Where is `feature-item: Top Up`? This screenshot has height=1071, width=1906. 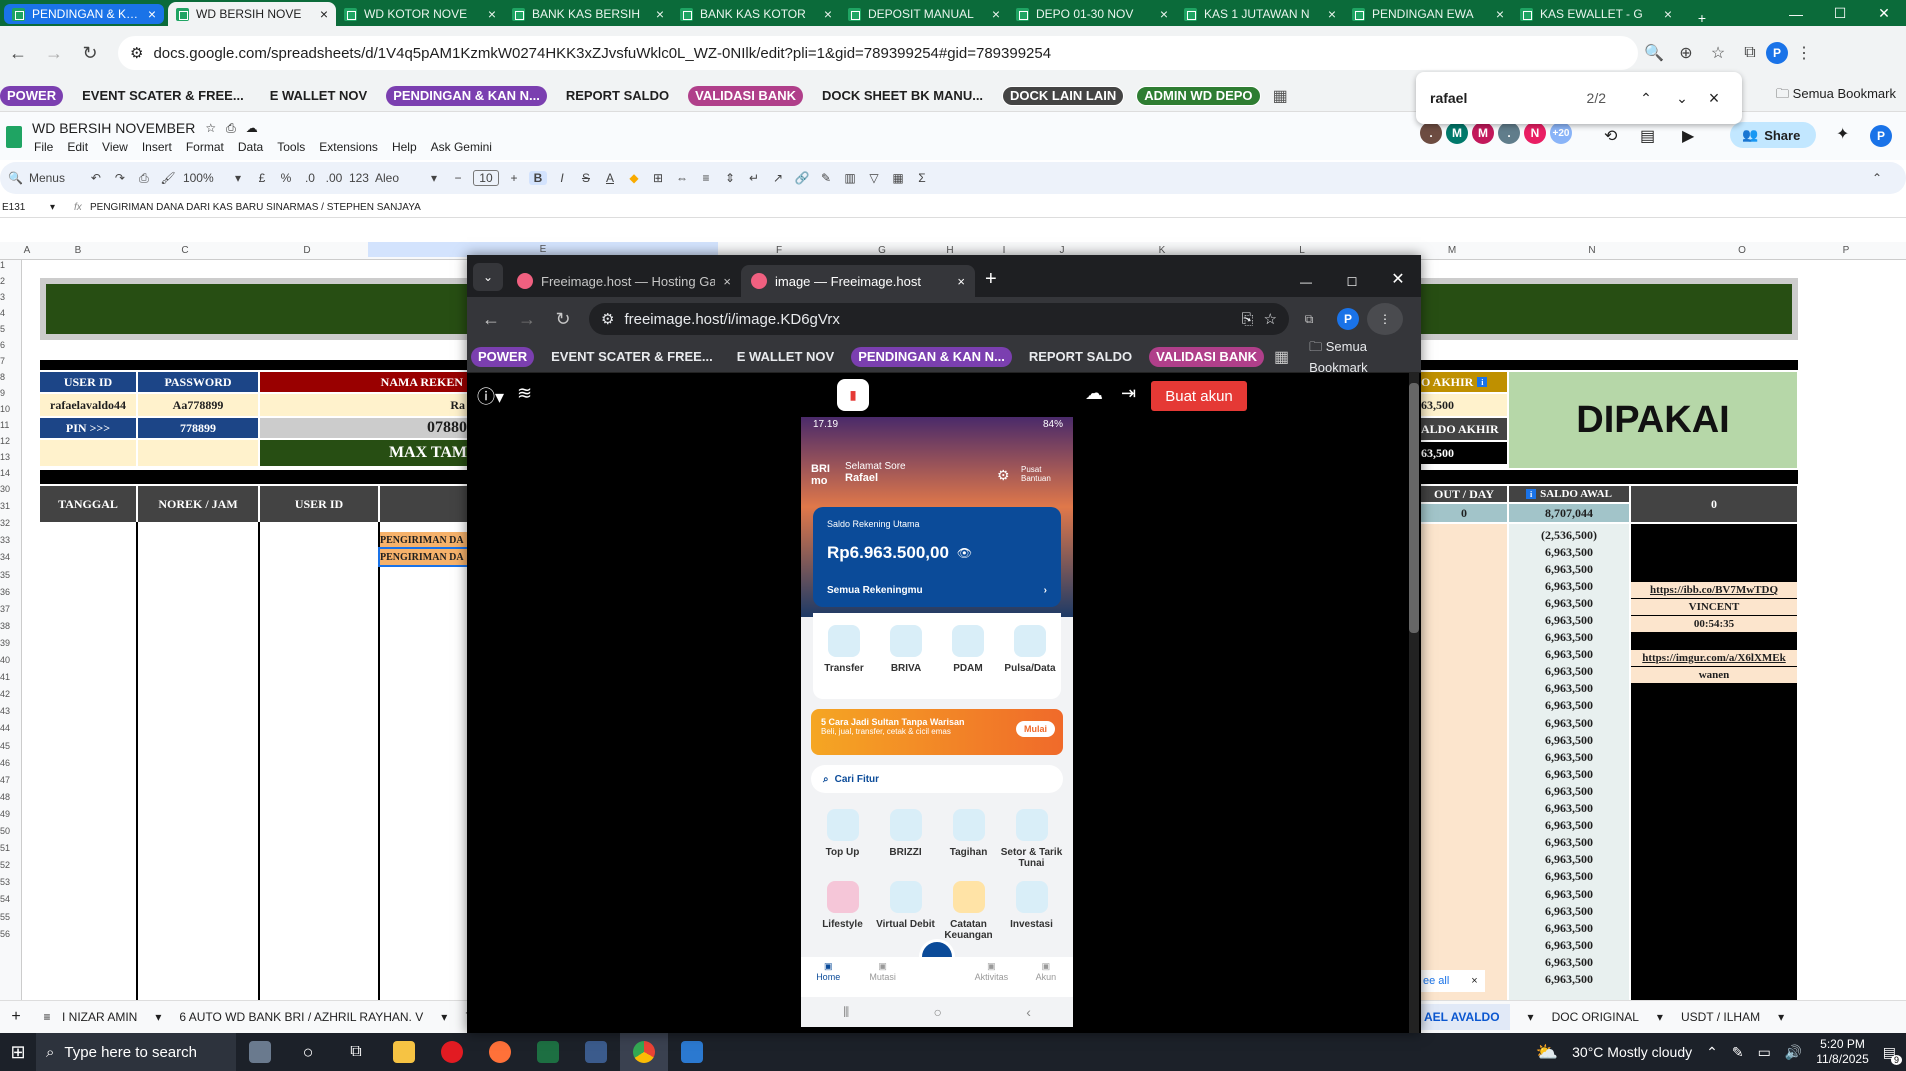 feature-item: Top Up is located at coordinates (842, 841).